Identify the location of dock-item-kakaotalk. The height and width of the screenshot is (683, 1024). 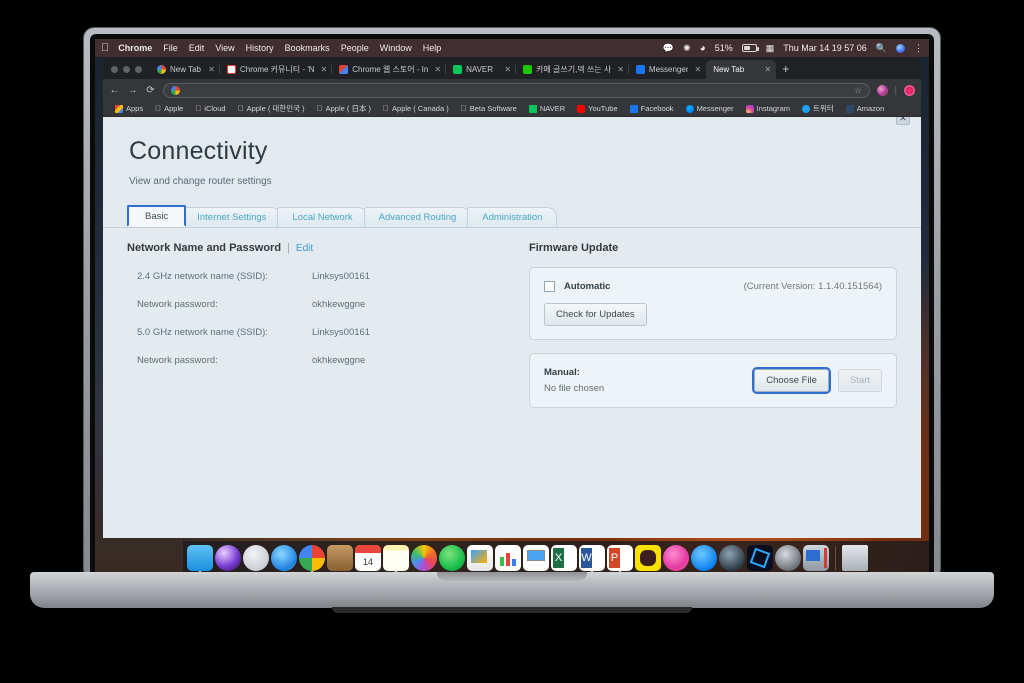
(648, 557).